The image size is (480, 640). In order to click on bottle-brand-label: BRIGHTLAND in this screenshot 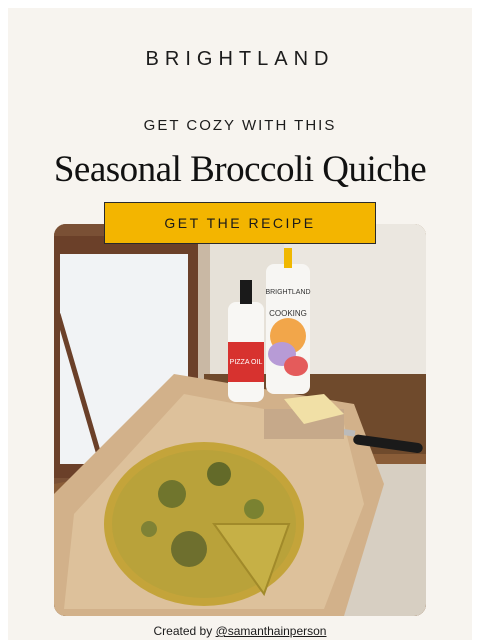, I will do `click(287, 292)`.